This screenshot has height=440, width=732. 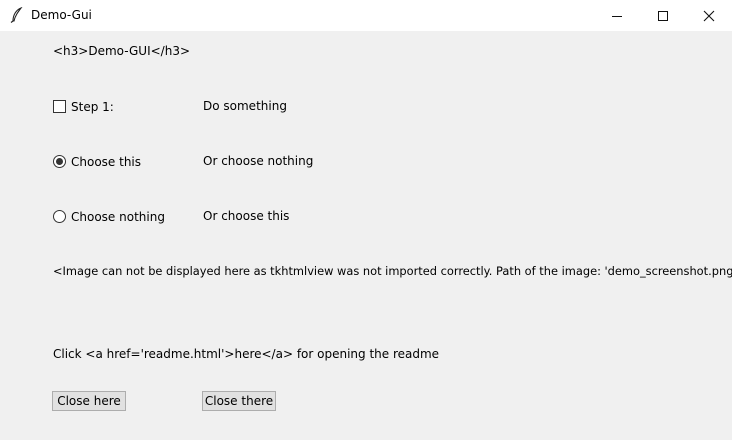 I want to click on minimize-button, so click(x=617, y=15).